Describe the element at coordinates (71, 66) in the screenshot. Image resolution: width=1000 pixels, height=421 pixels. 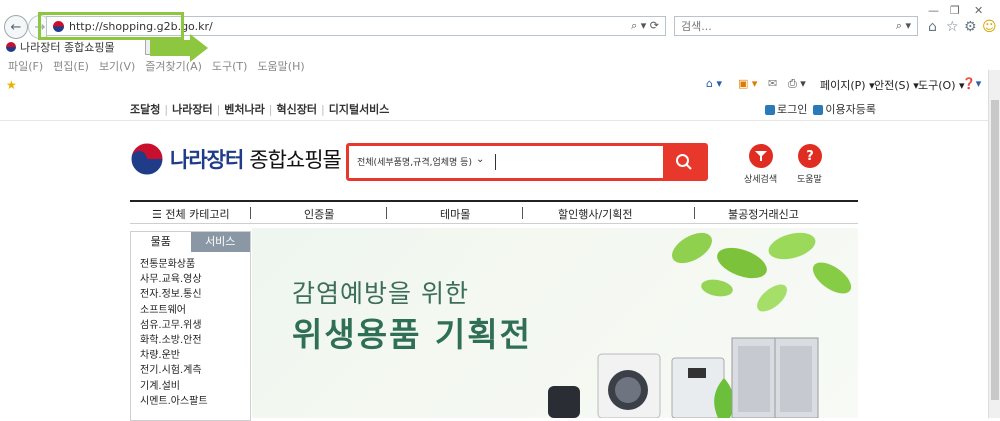
I see `menu-edit: 편집(E)` at that location.